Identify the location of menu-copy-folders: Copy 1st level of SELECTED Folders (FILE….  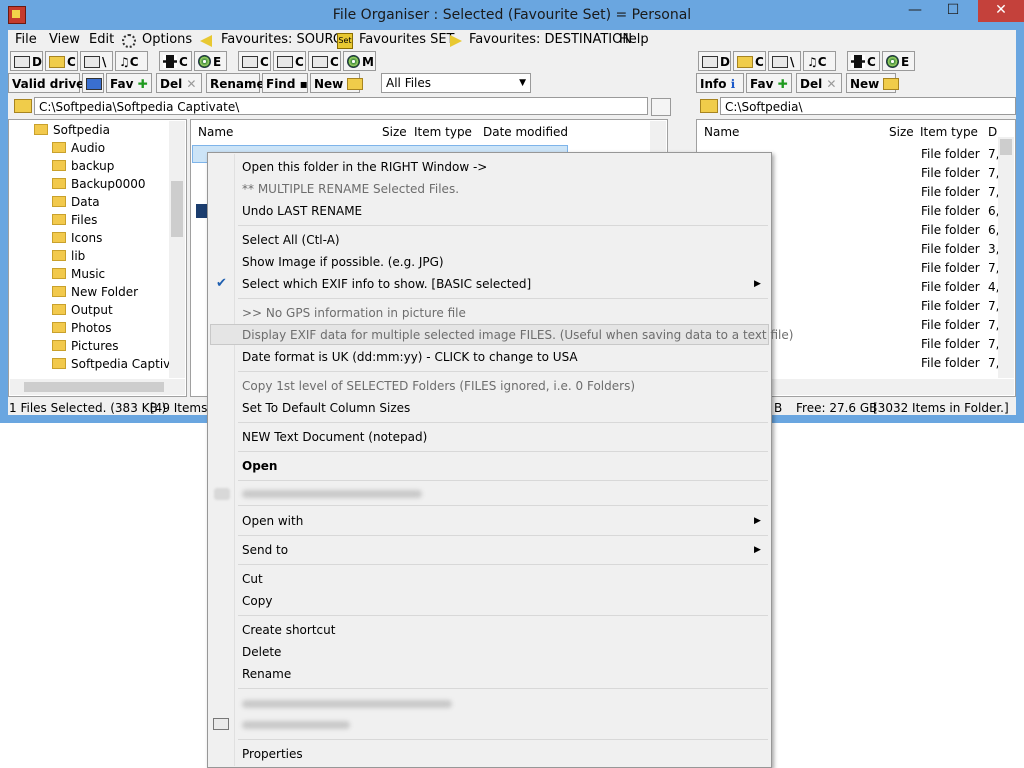
(438, 386).